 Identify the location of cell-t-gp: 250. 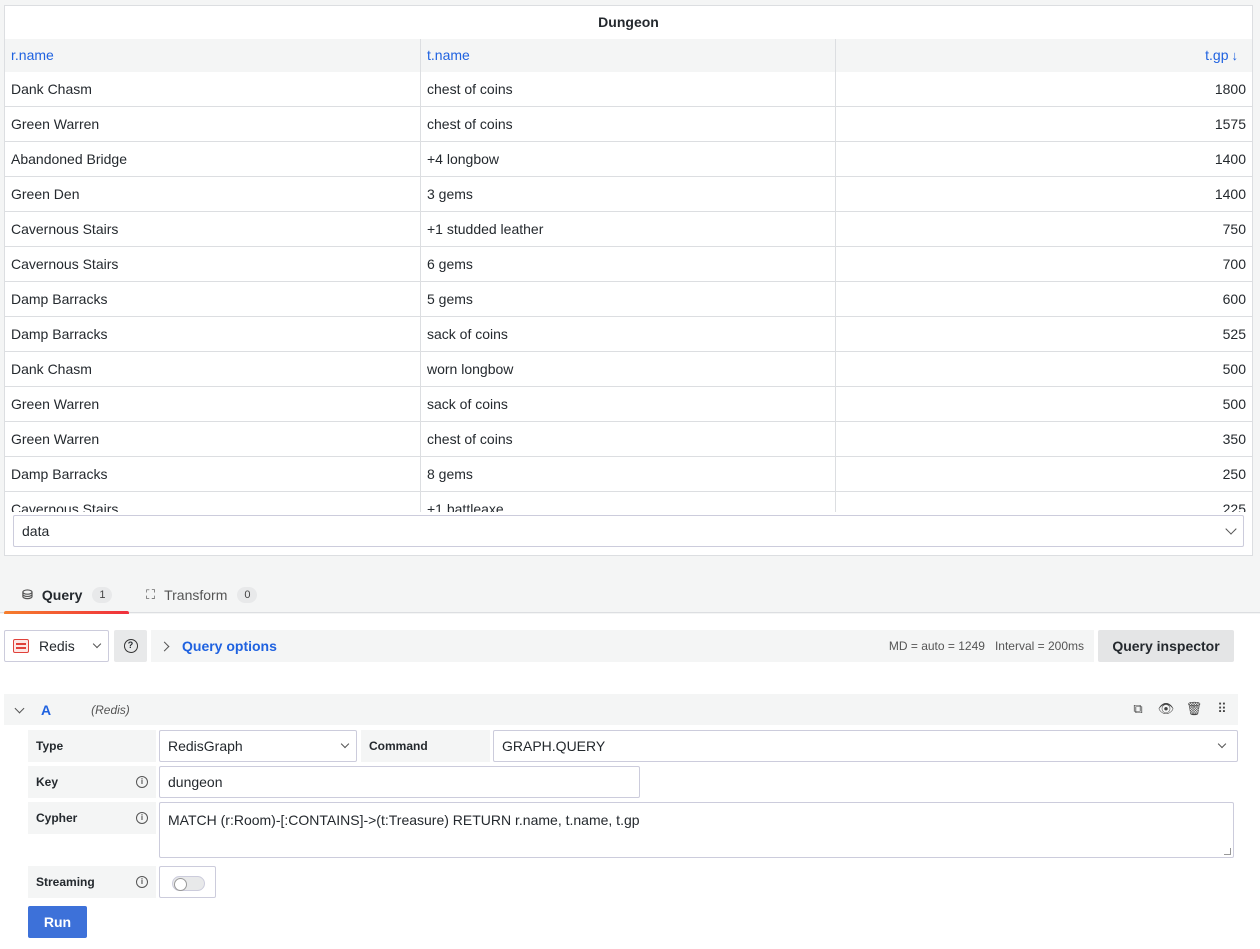
(1234, 474).